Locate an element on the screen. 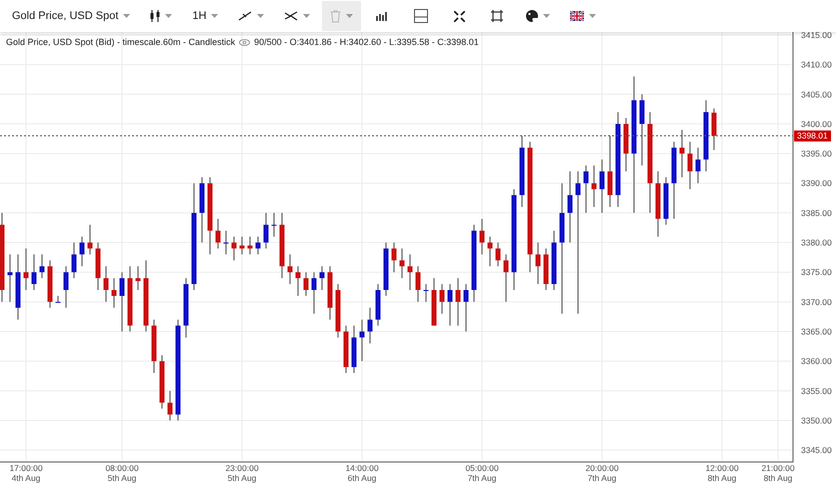 The width and height of the screenshot is (836, 483). collapse-icon is located at coordinates (460, 16).